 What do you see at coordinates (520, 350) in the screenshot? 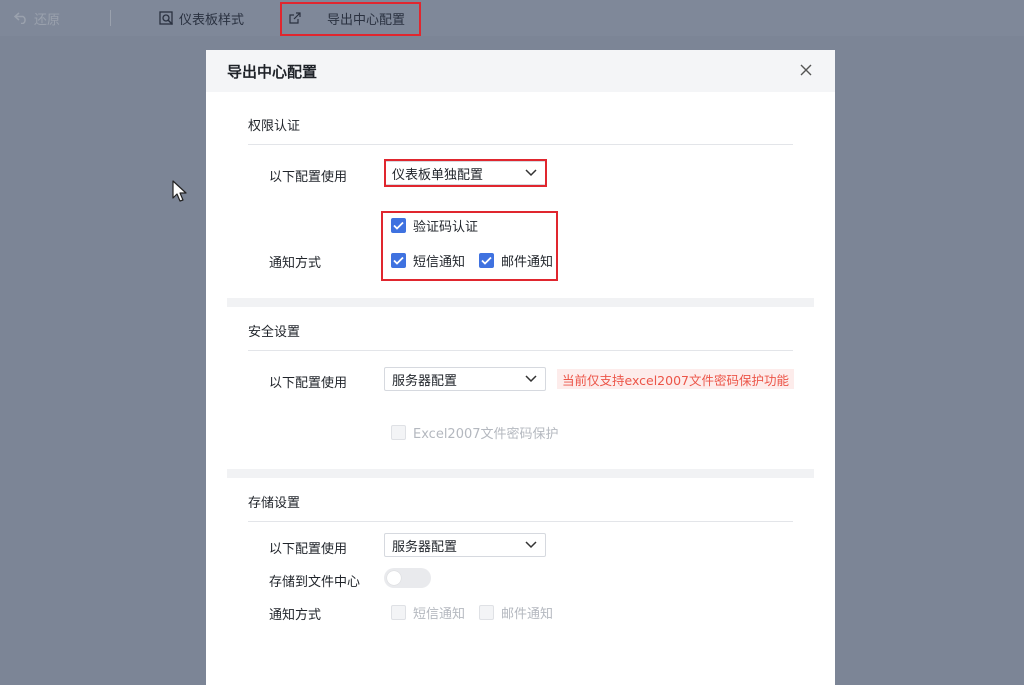
I see `security-section-divider` at bounding box center [520, 350].